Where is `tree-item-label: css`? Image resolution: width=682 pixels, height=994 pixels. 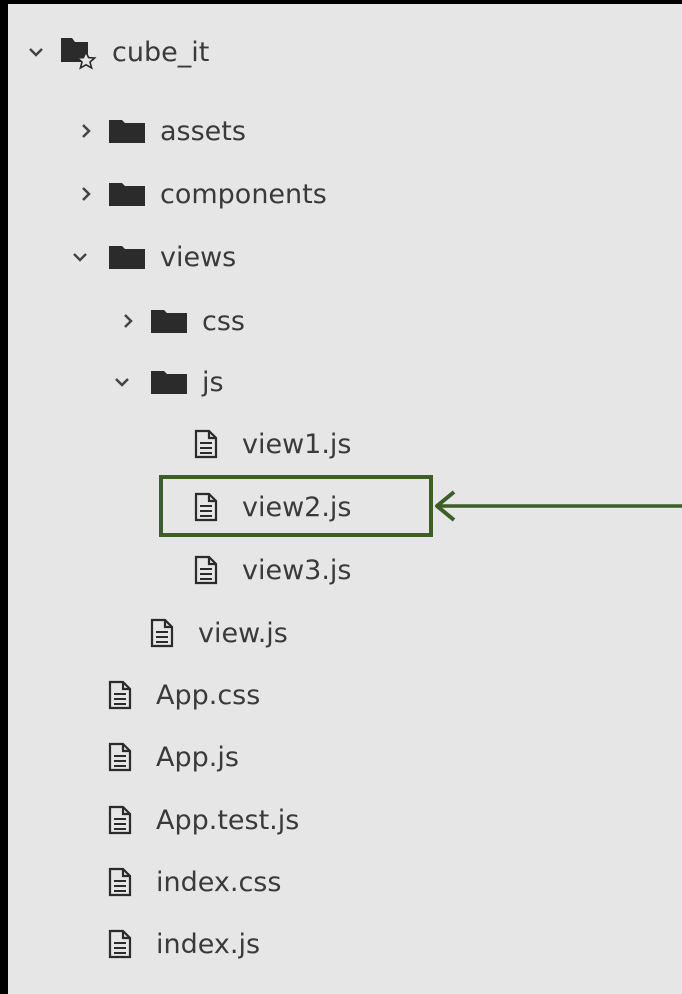 tree-item-label: css is located at coordinates (223, 321).